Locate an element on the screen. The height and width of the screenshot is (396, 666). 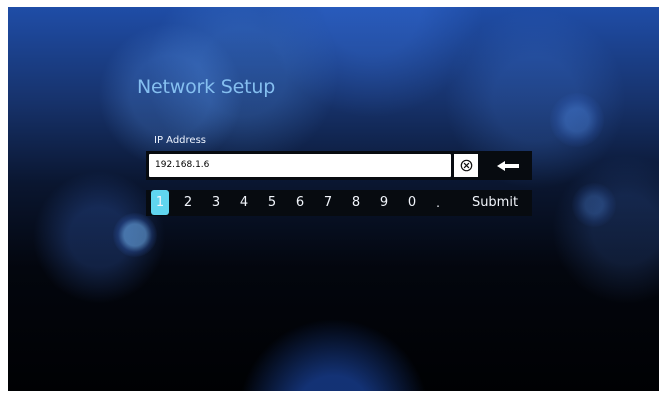
key-label: 9 is located at coordinates (384, 202).